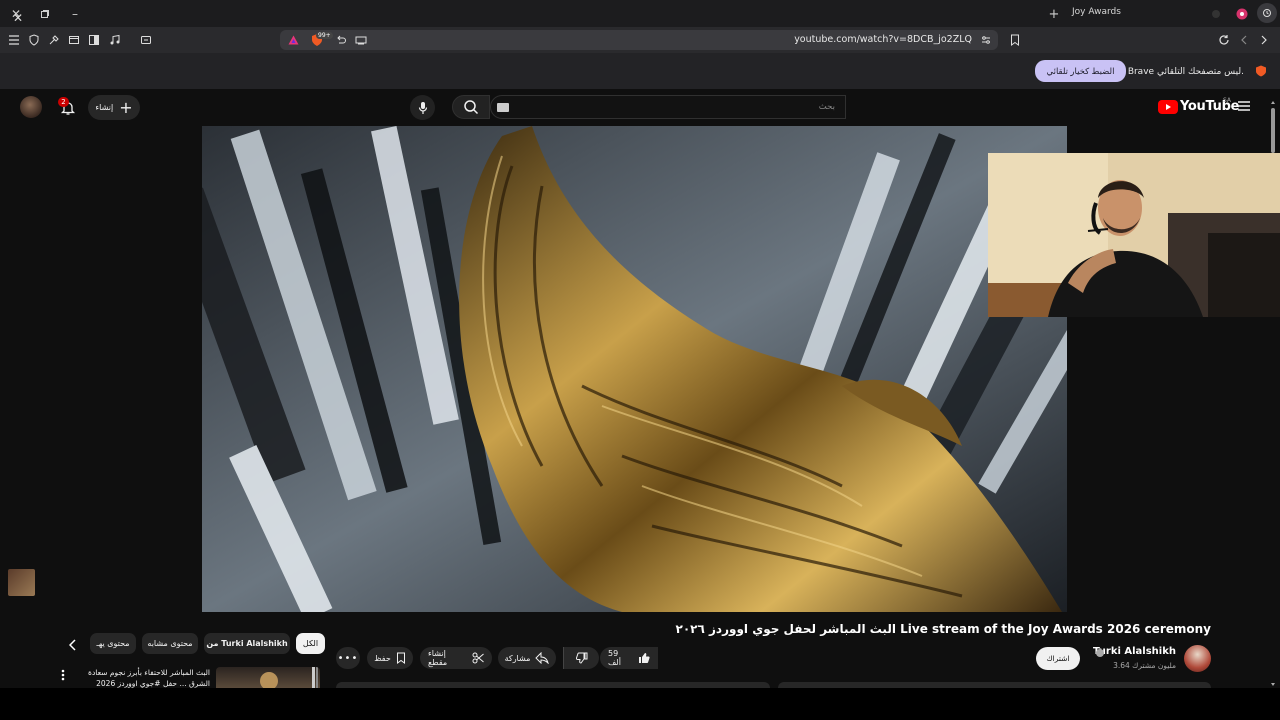  I want to click on url-text: youtube.com/watch?v=8DCB_jo2ZLQ, so click(883, 39).